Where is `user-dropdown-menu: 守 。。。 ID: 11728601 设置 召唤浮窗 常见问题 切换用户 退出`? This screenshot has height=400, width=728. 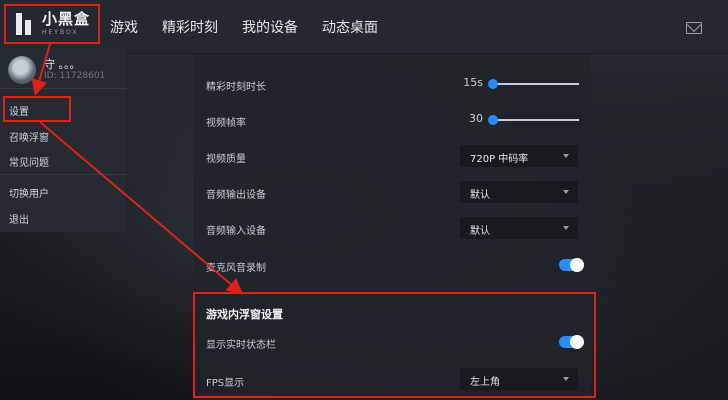 user-dropdown-menu: 守 。。。 ID: 11728601 设置 召唤浮窗 常见问题 切换用户 退出 is located at coordinates (63, 140).